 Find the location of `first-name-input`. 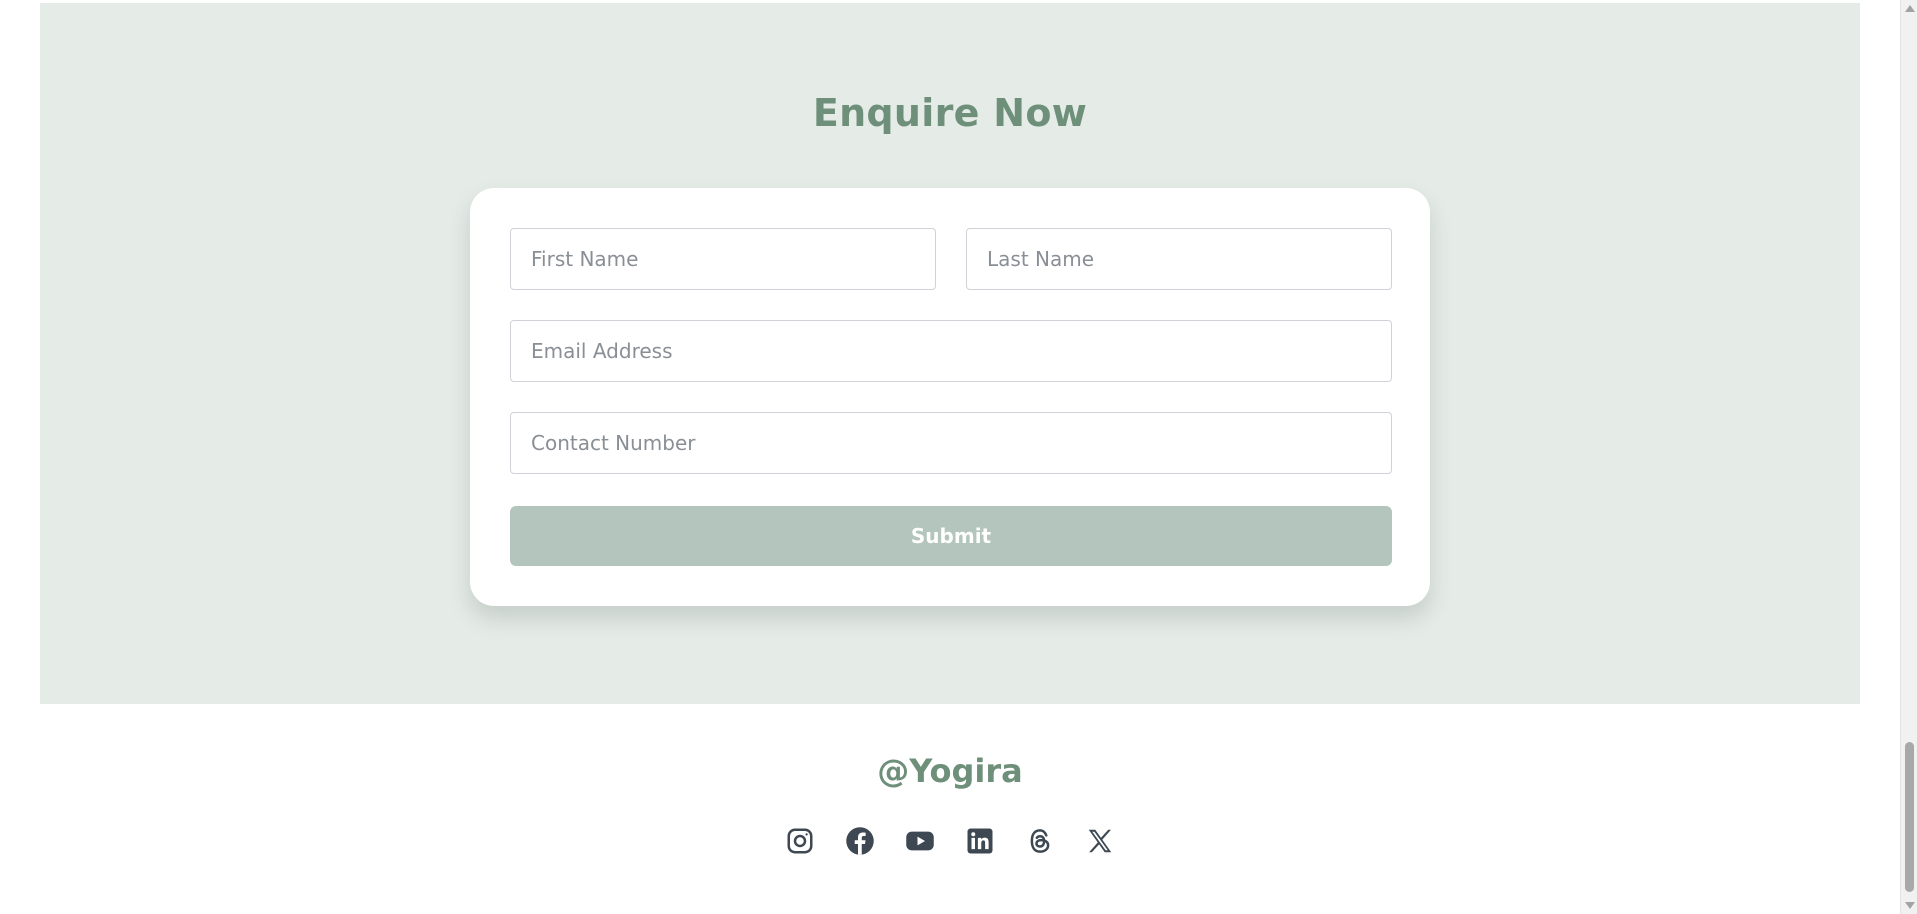

first-name-input is located at coordinates (723, 259).